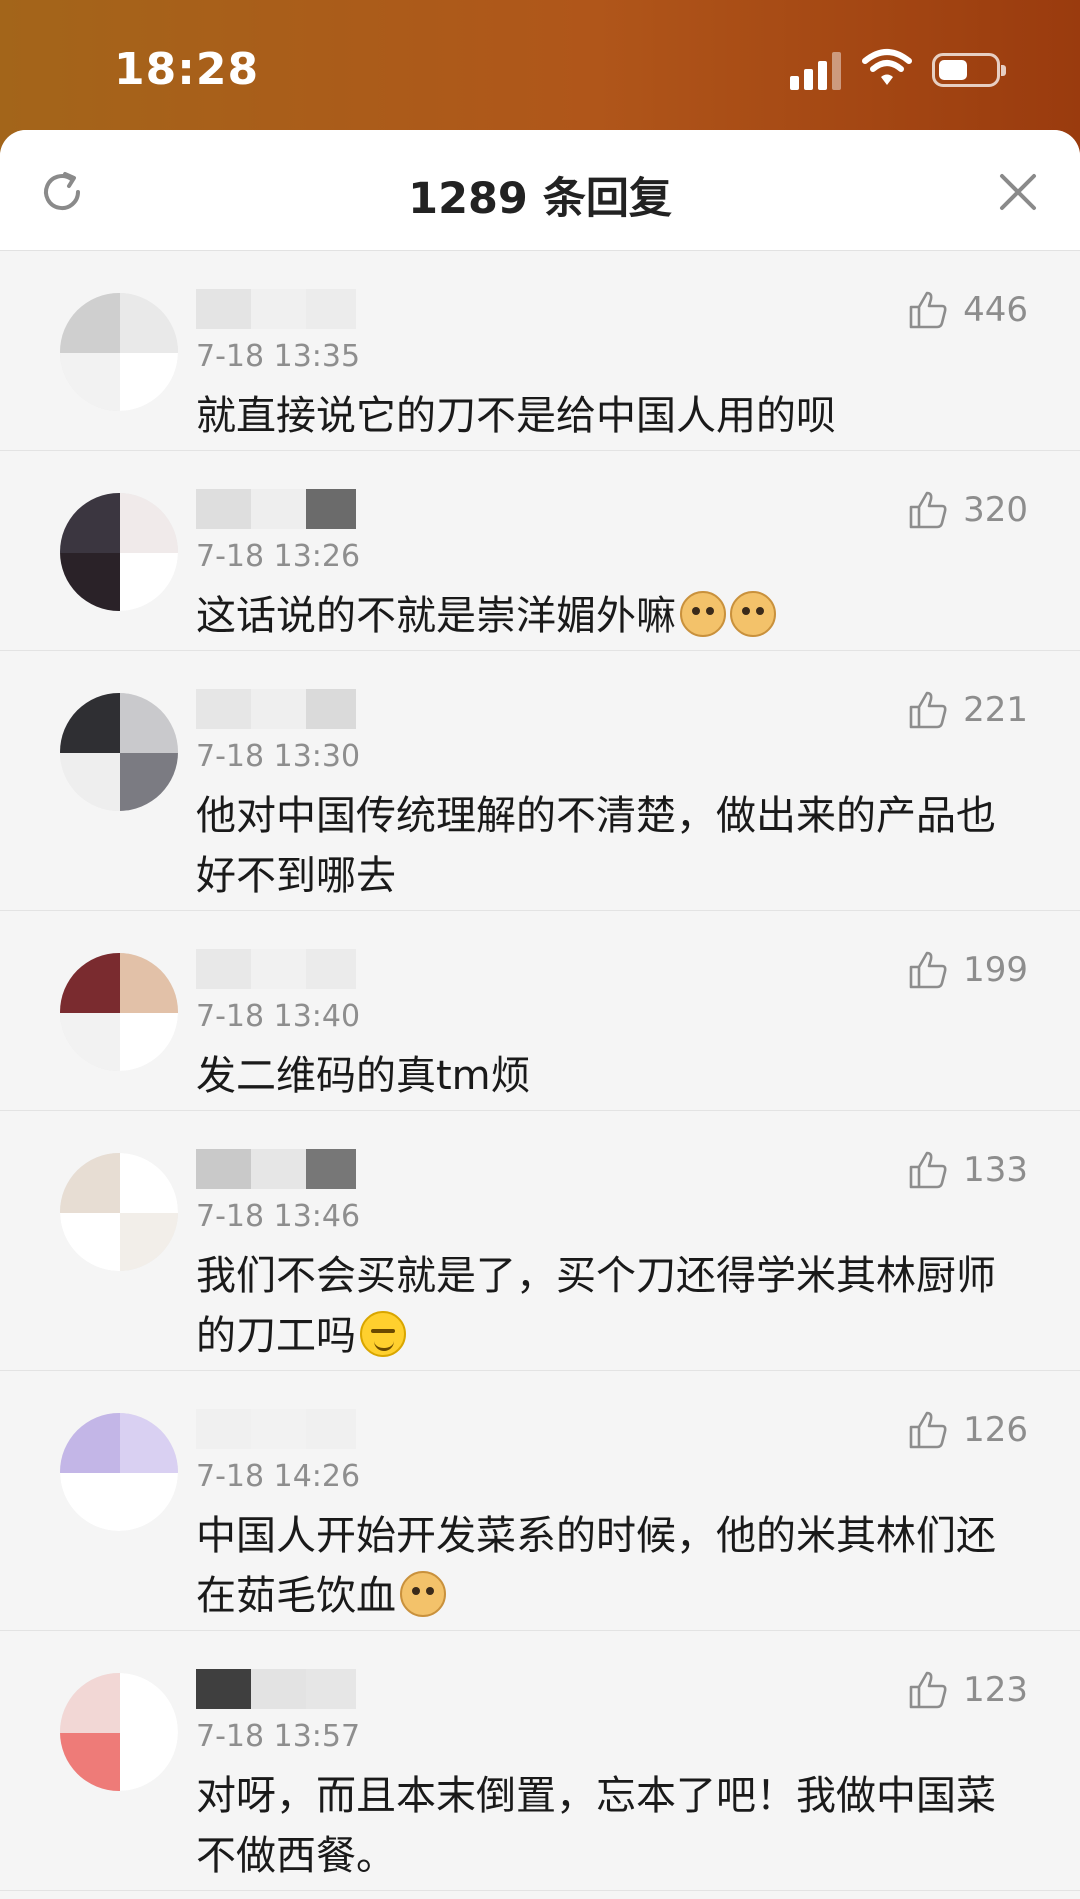  I want to click on comment-date: 7-18 13:57, so click(278, 1736).